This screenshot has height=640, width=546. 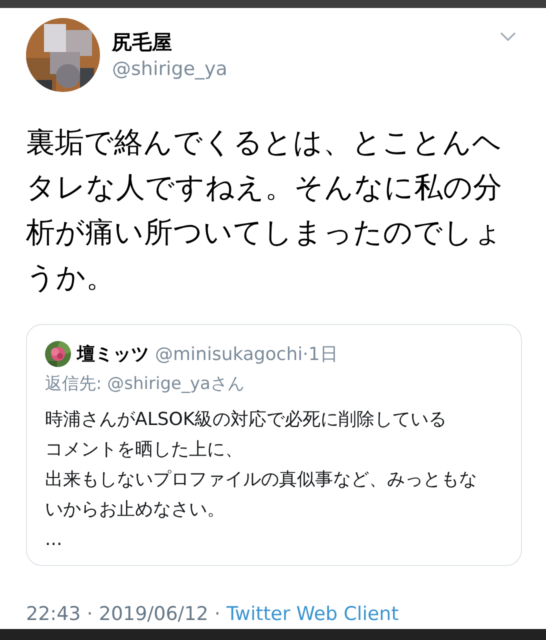 I want to click on quoted-author-name: 壇ミッツ, so click(x=113, y=354).